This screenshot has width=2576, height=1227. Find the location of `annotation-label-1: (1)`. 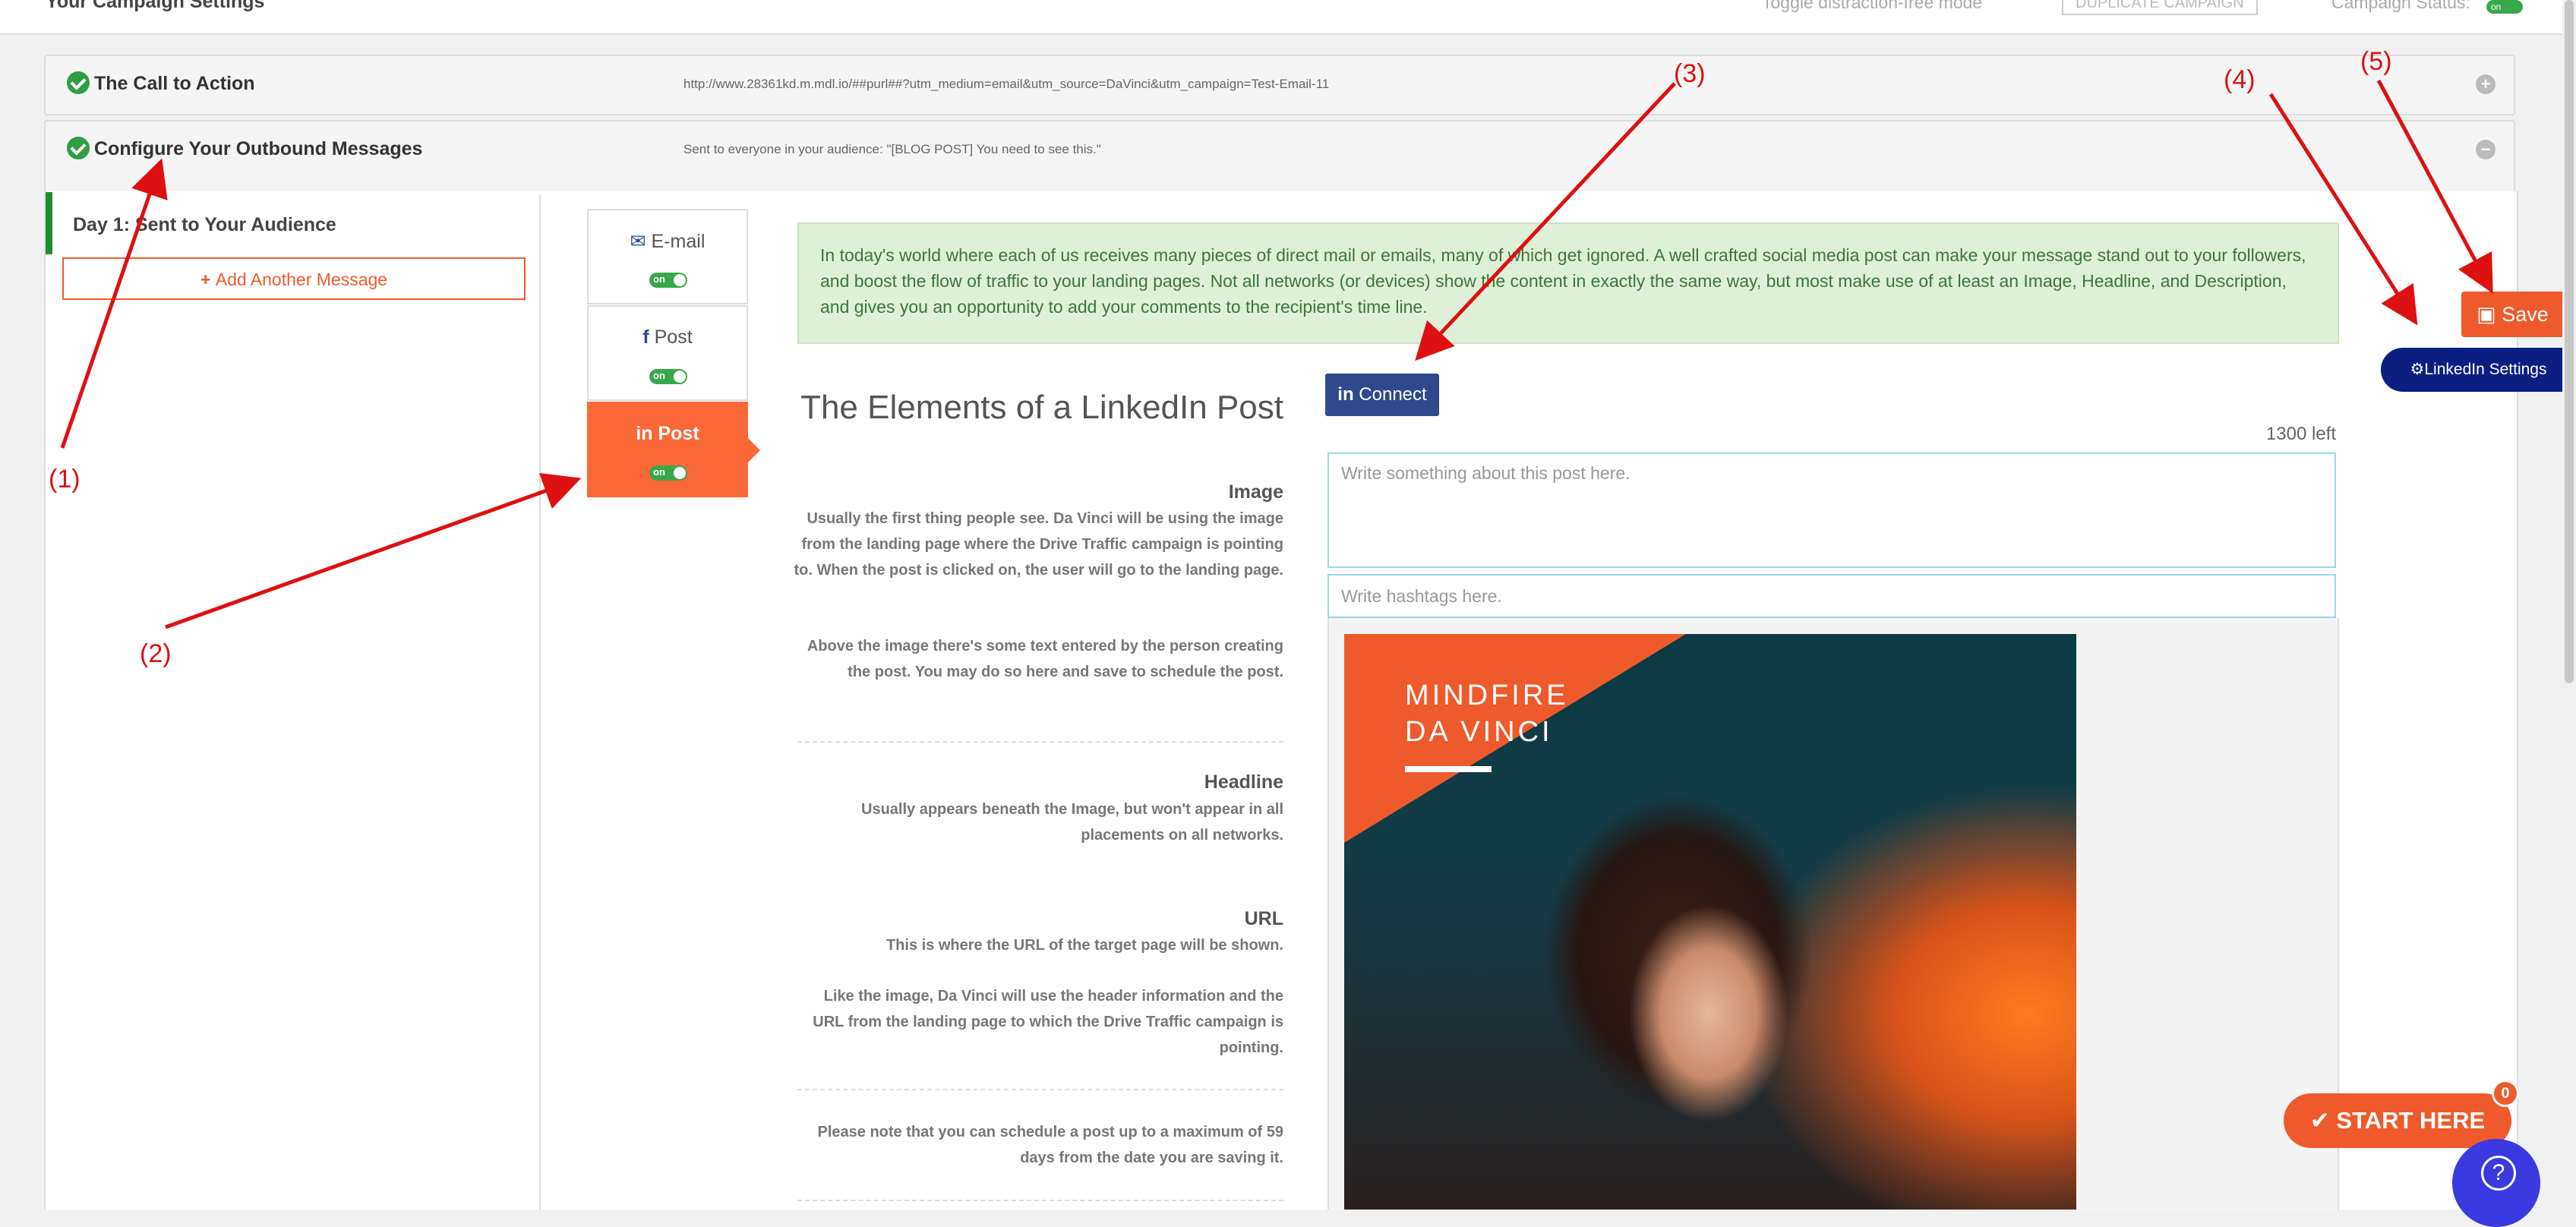

annotation-label-1: (1) is located at coordinates (64, 479).